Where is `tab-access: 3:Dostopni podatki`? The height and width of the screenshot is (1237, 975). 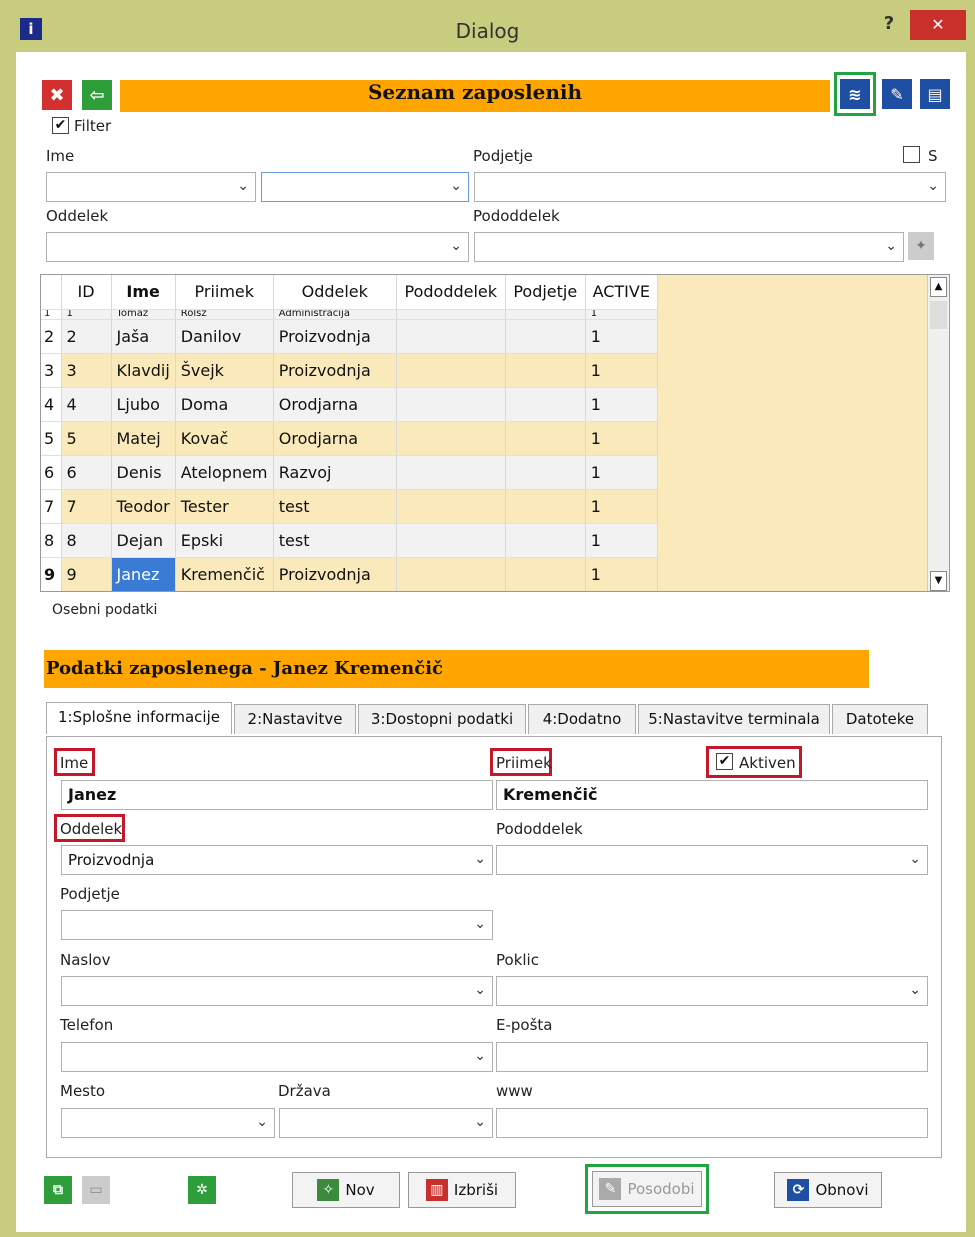
tab-access: 3:Dostopni podatki is located at coordinates (442, 719).